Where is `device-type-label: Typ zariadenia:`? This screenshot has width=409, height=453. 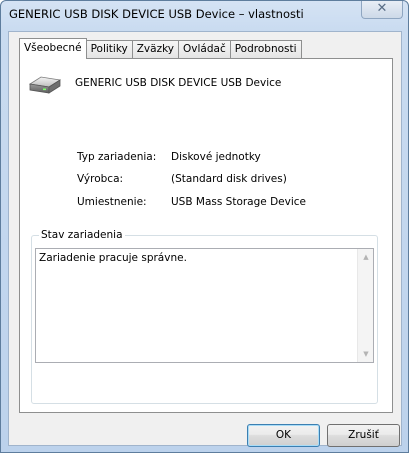
device-type-label: Typ zariadenia: is located at coordinates (117, 157).